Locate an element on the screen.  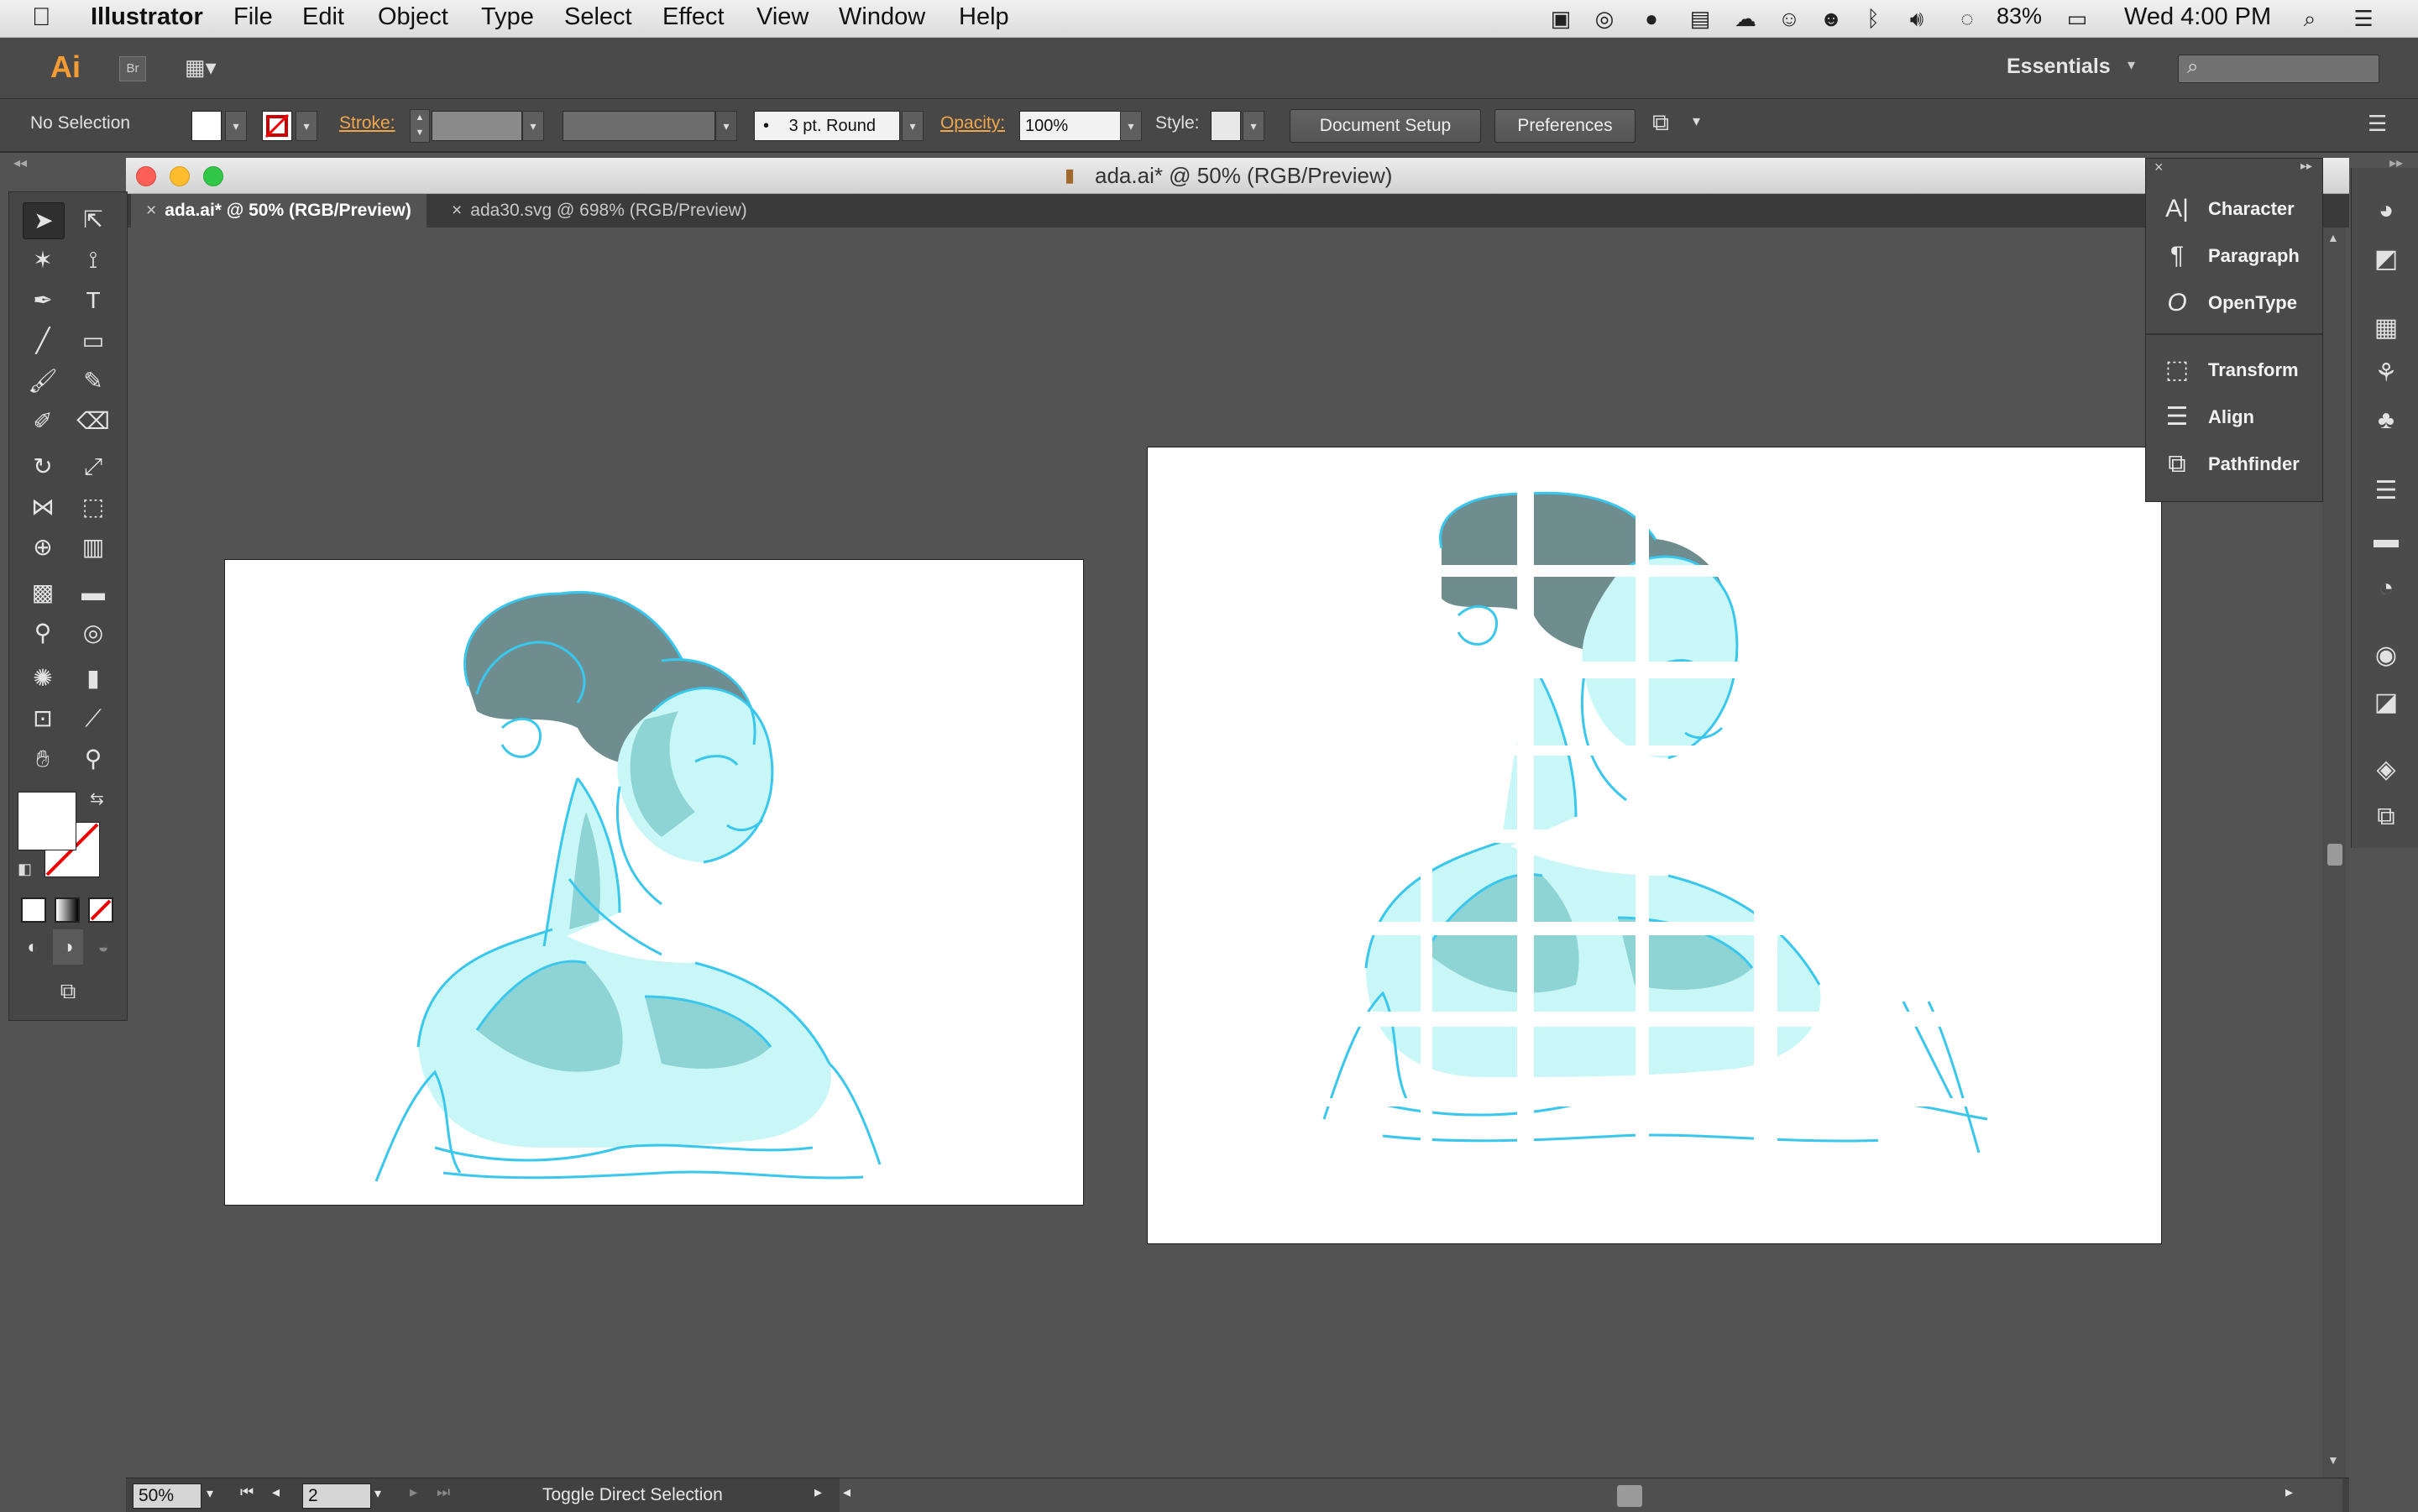
stroke-swatch is located at coordinates (277, 126).